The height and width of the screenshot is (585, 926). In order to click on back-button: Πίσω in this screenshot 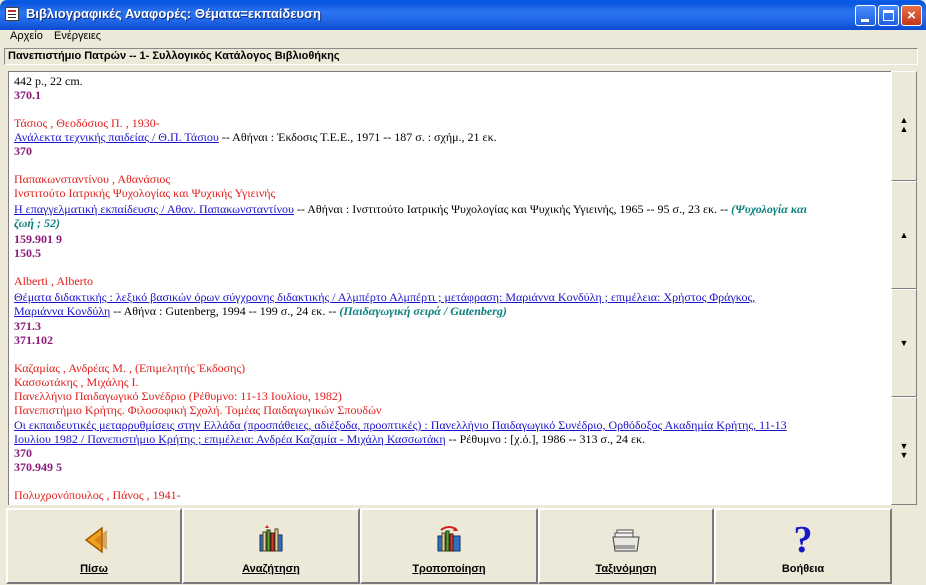, I will do `click(94, 546)`.